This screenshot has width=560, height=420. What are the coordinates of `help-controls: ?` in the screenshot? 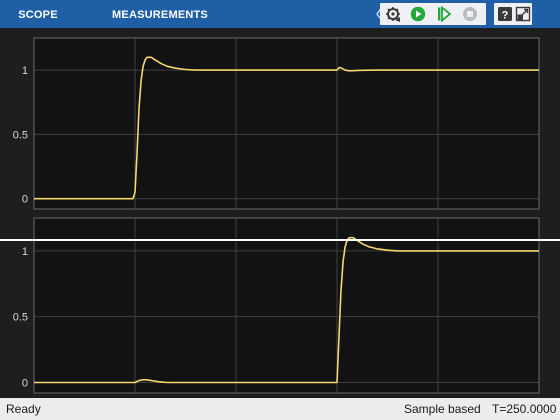 It's located at (513, 14).